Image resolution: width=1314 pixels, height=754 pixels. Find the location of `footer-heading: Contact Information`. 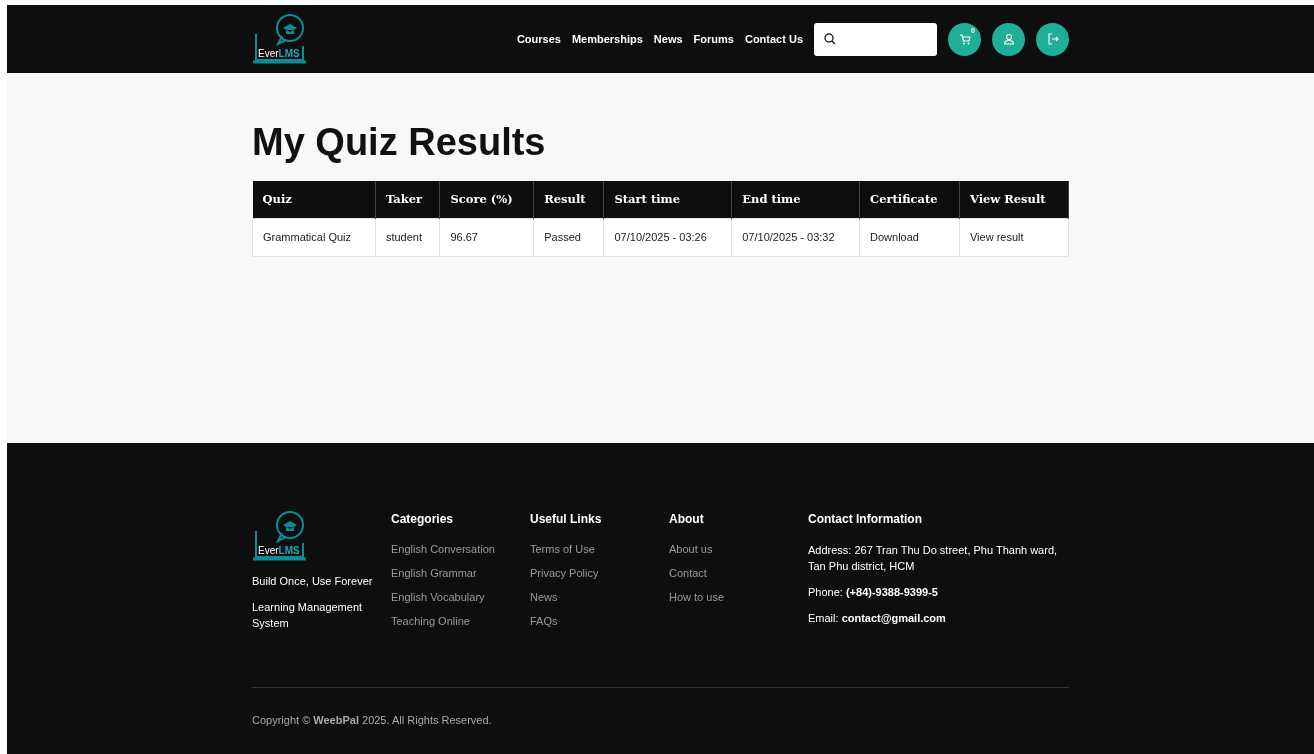

footer-heading: Contact Information is located at coordinates (865, 519).